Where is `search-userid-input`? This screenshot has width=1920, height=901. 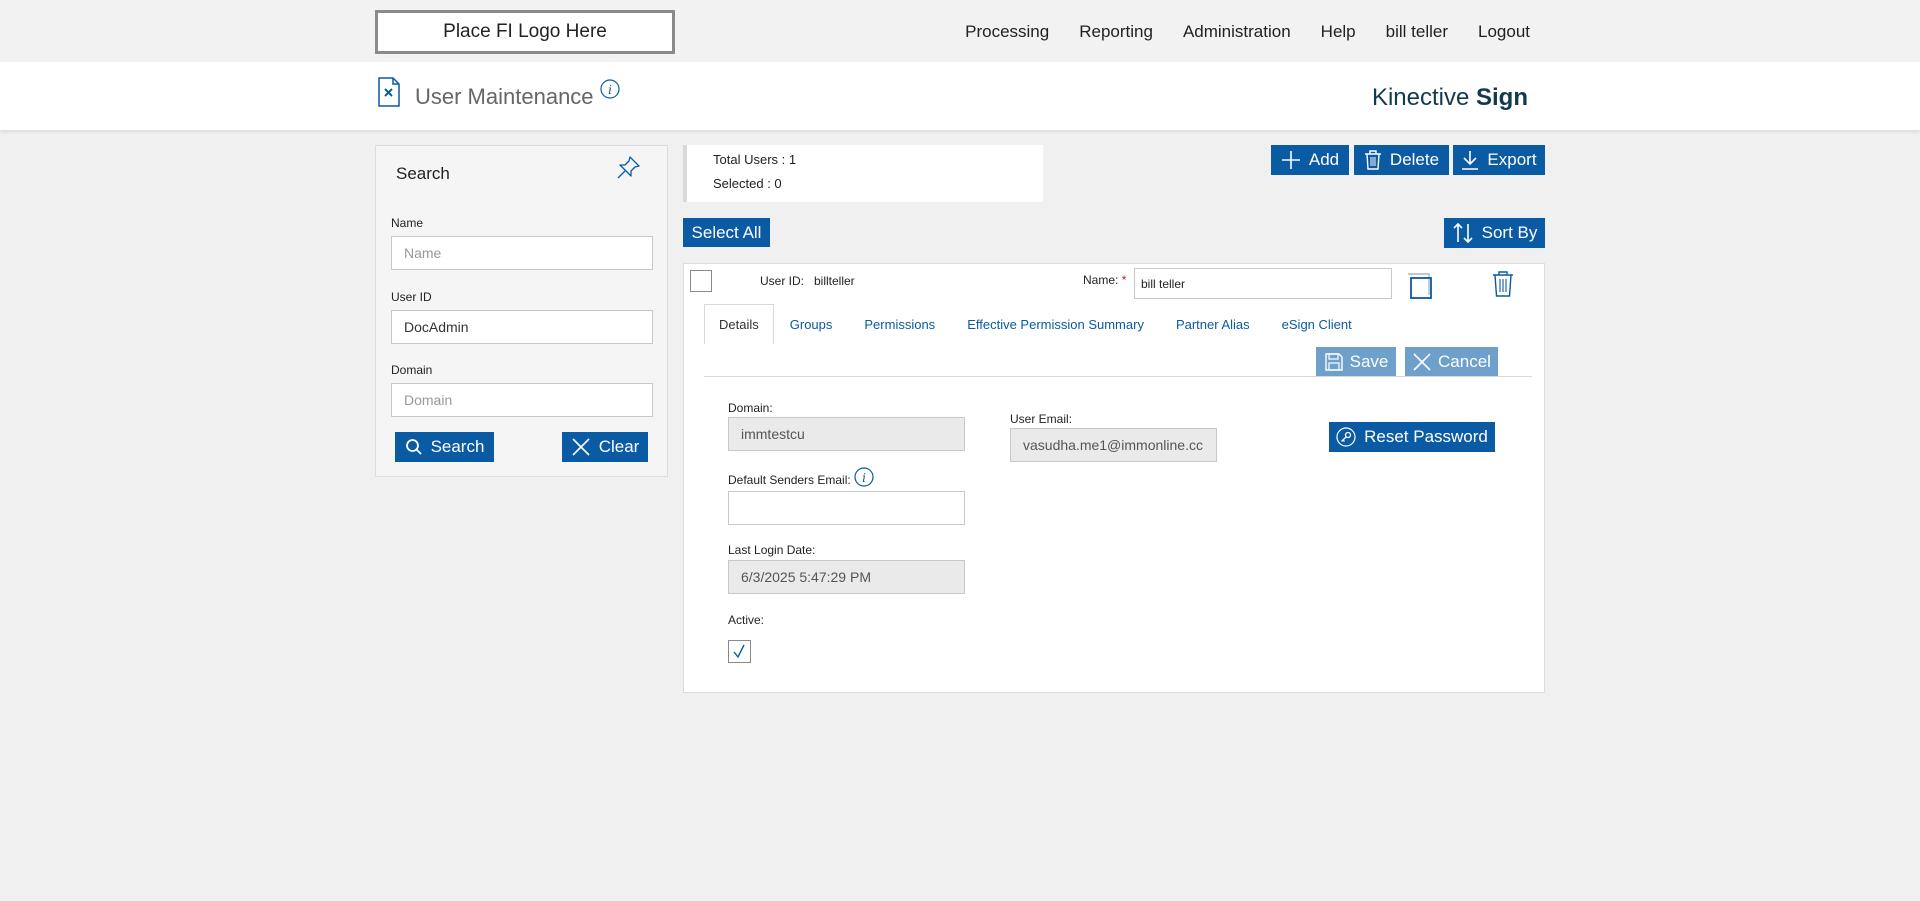 search-userid-input is located at coordinates (522, 327).